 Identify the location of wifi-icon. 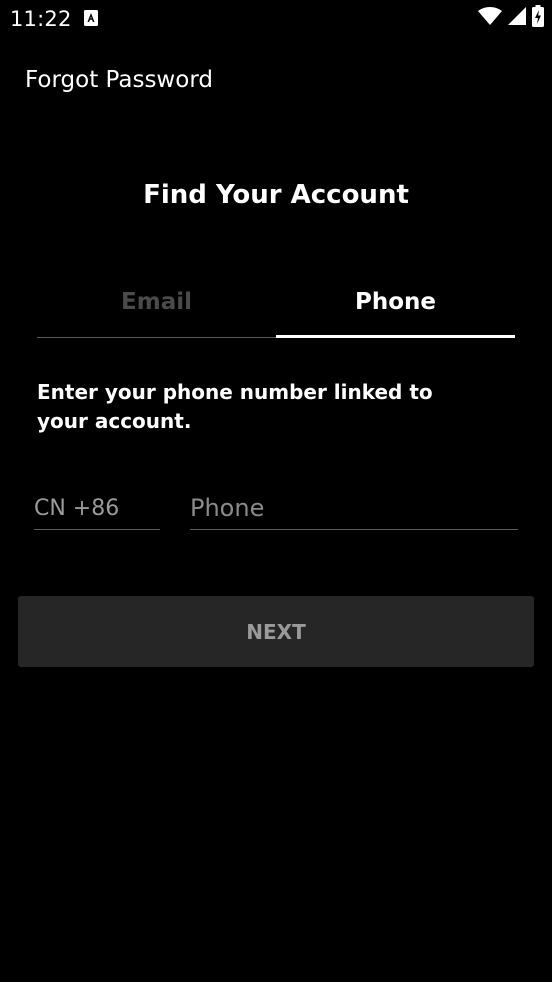
(490, 18).